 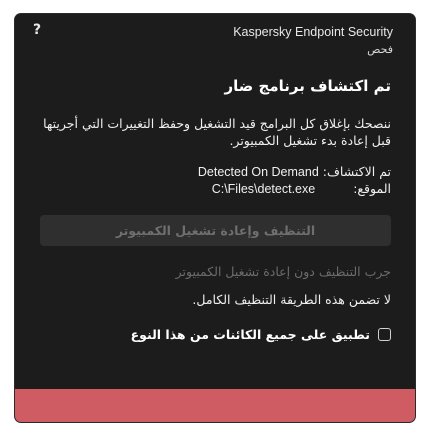 I want to click on detection-value: Detected On Demand, so click(x=258, y=172).